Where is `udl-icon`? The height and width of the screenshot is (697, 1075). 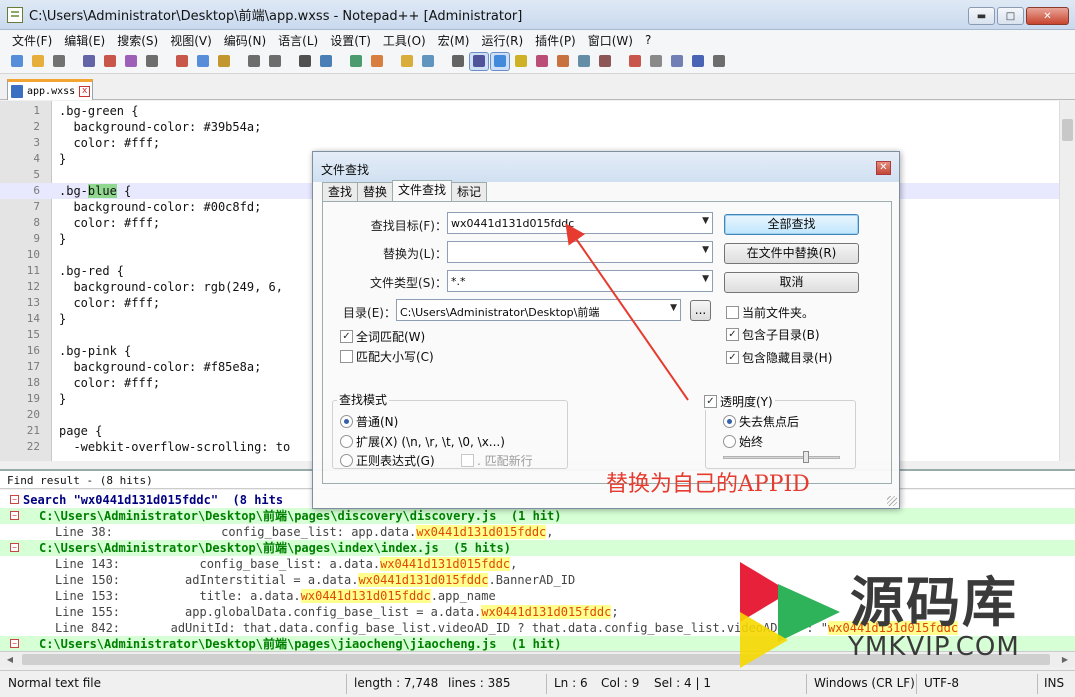 udl-icon is located at coordinates (521, 61).